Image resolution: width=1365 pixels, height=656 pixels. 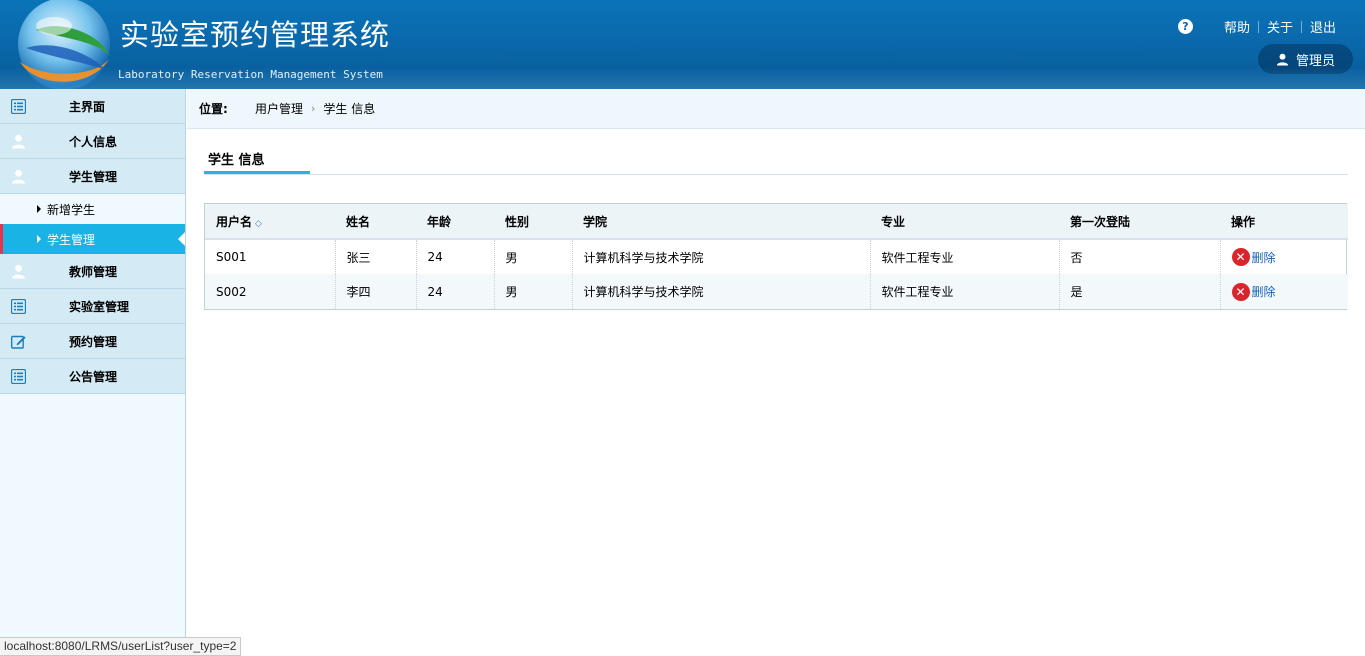 What do you see at coordinates (1284, 222) in the screenshot?
I see `column-header-actions: 操作` at bounding box center [1284, 222].